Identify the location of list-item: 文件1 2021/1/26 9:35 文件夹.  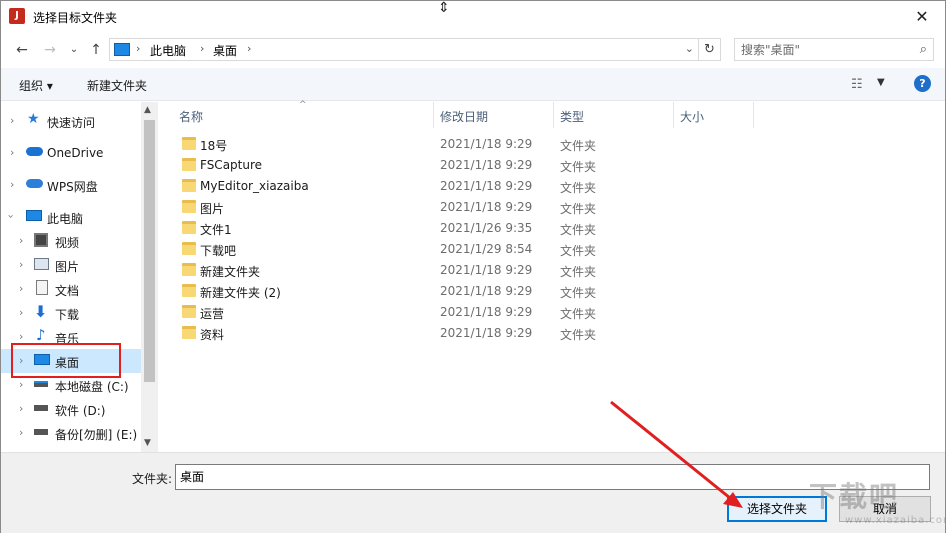
(459, 228).